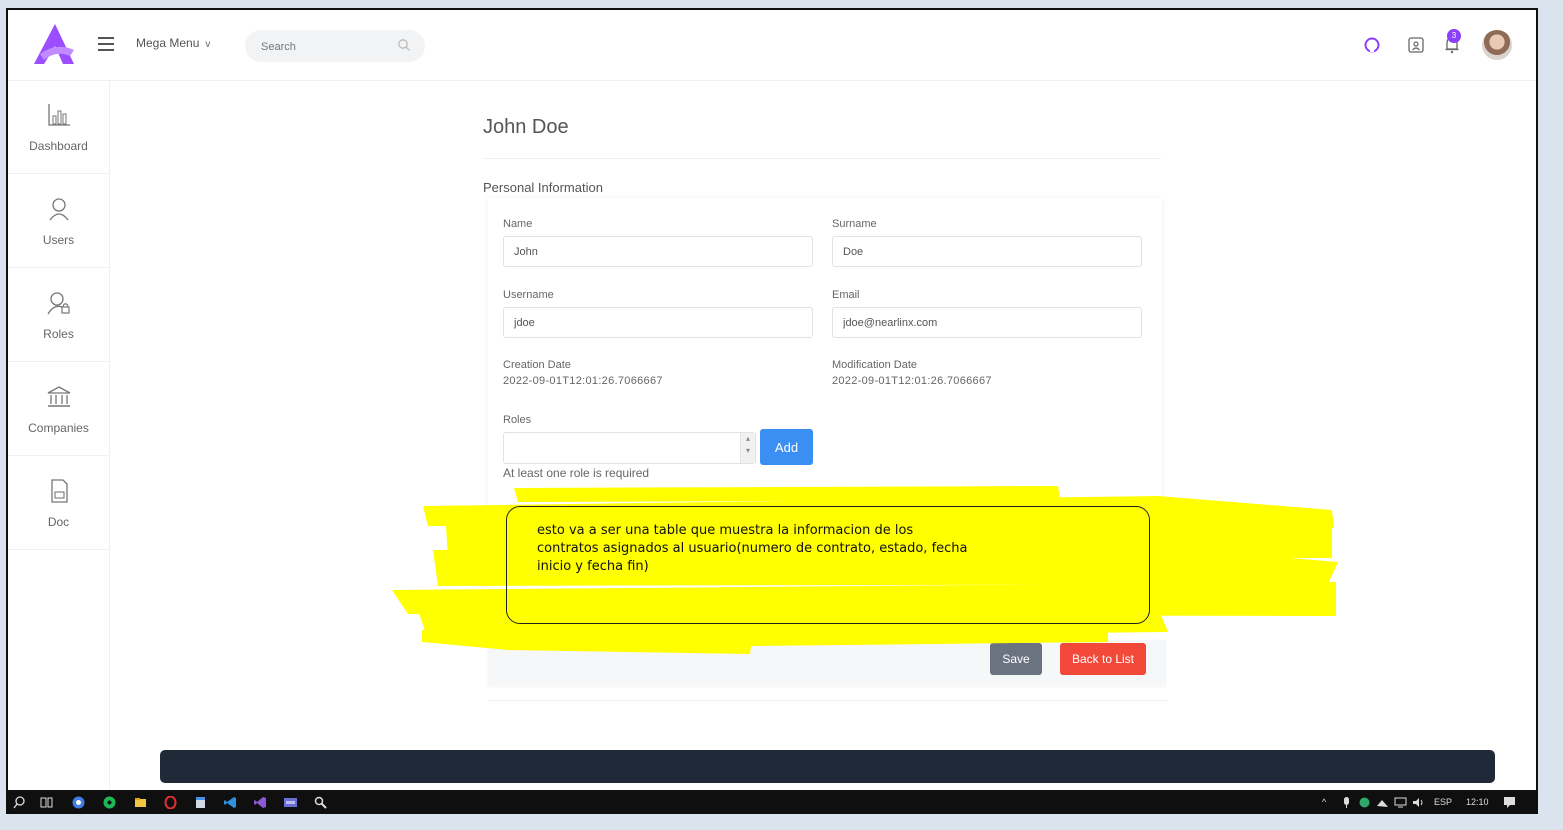  What do you see at coordinates (320, 802) in the screenshot?
I see `magnifier-app-icon` at bounding box center [320, 802].